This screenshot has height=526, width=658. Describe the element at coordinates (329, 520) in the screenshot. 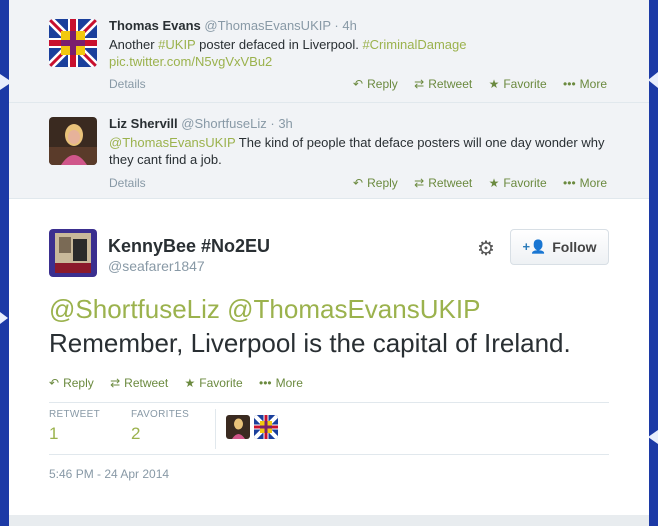

I see `card-footer` at that location.